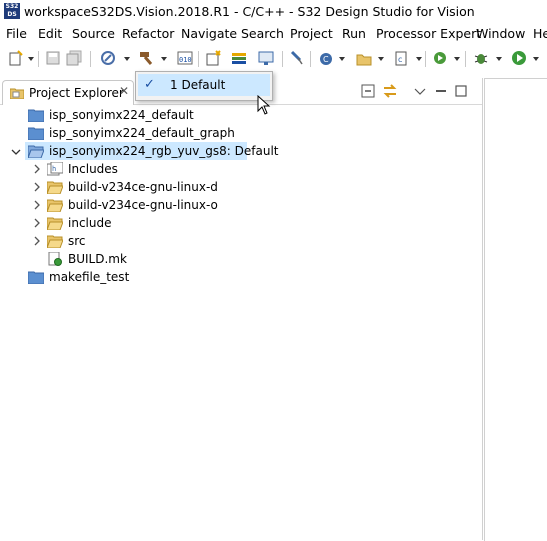 The image size is (547, 541). Describe the element at coordinates (142, 133) in the screenshot. I see `tree-item-label: isp_sonyimx224_default_graph` at that location.